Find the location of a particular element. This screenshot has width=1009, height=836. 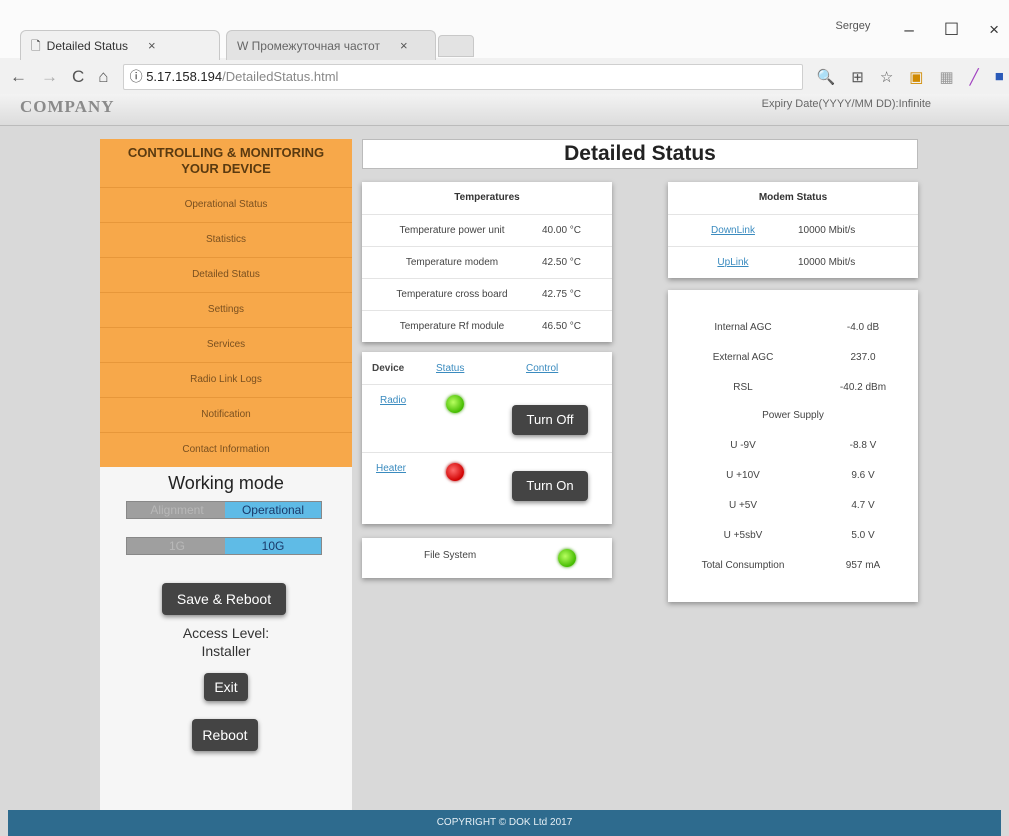

sidebar-item-settings: Settings is located at coordinates (226, 309).